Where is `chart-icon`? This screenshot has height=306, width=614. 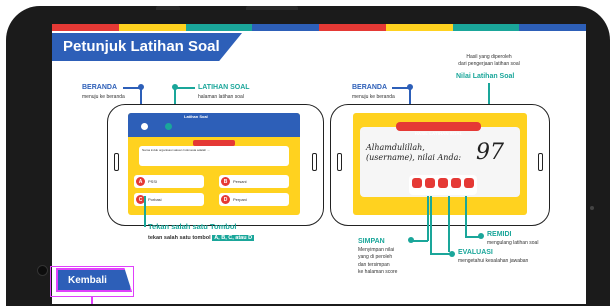 chart-icon is located at coordinates (469, 183).